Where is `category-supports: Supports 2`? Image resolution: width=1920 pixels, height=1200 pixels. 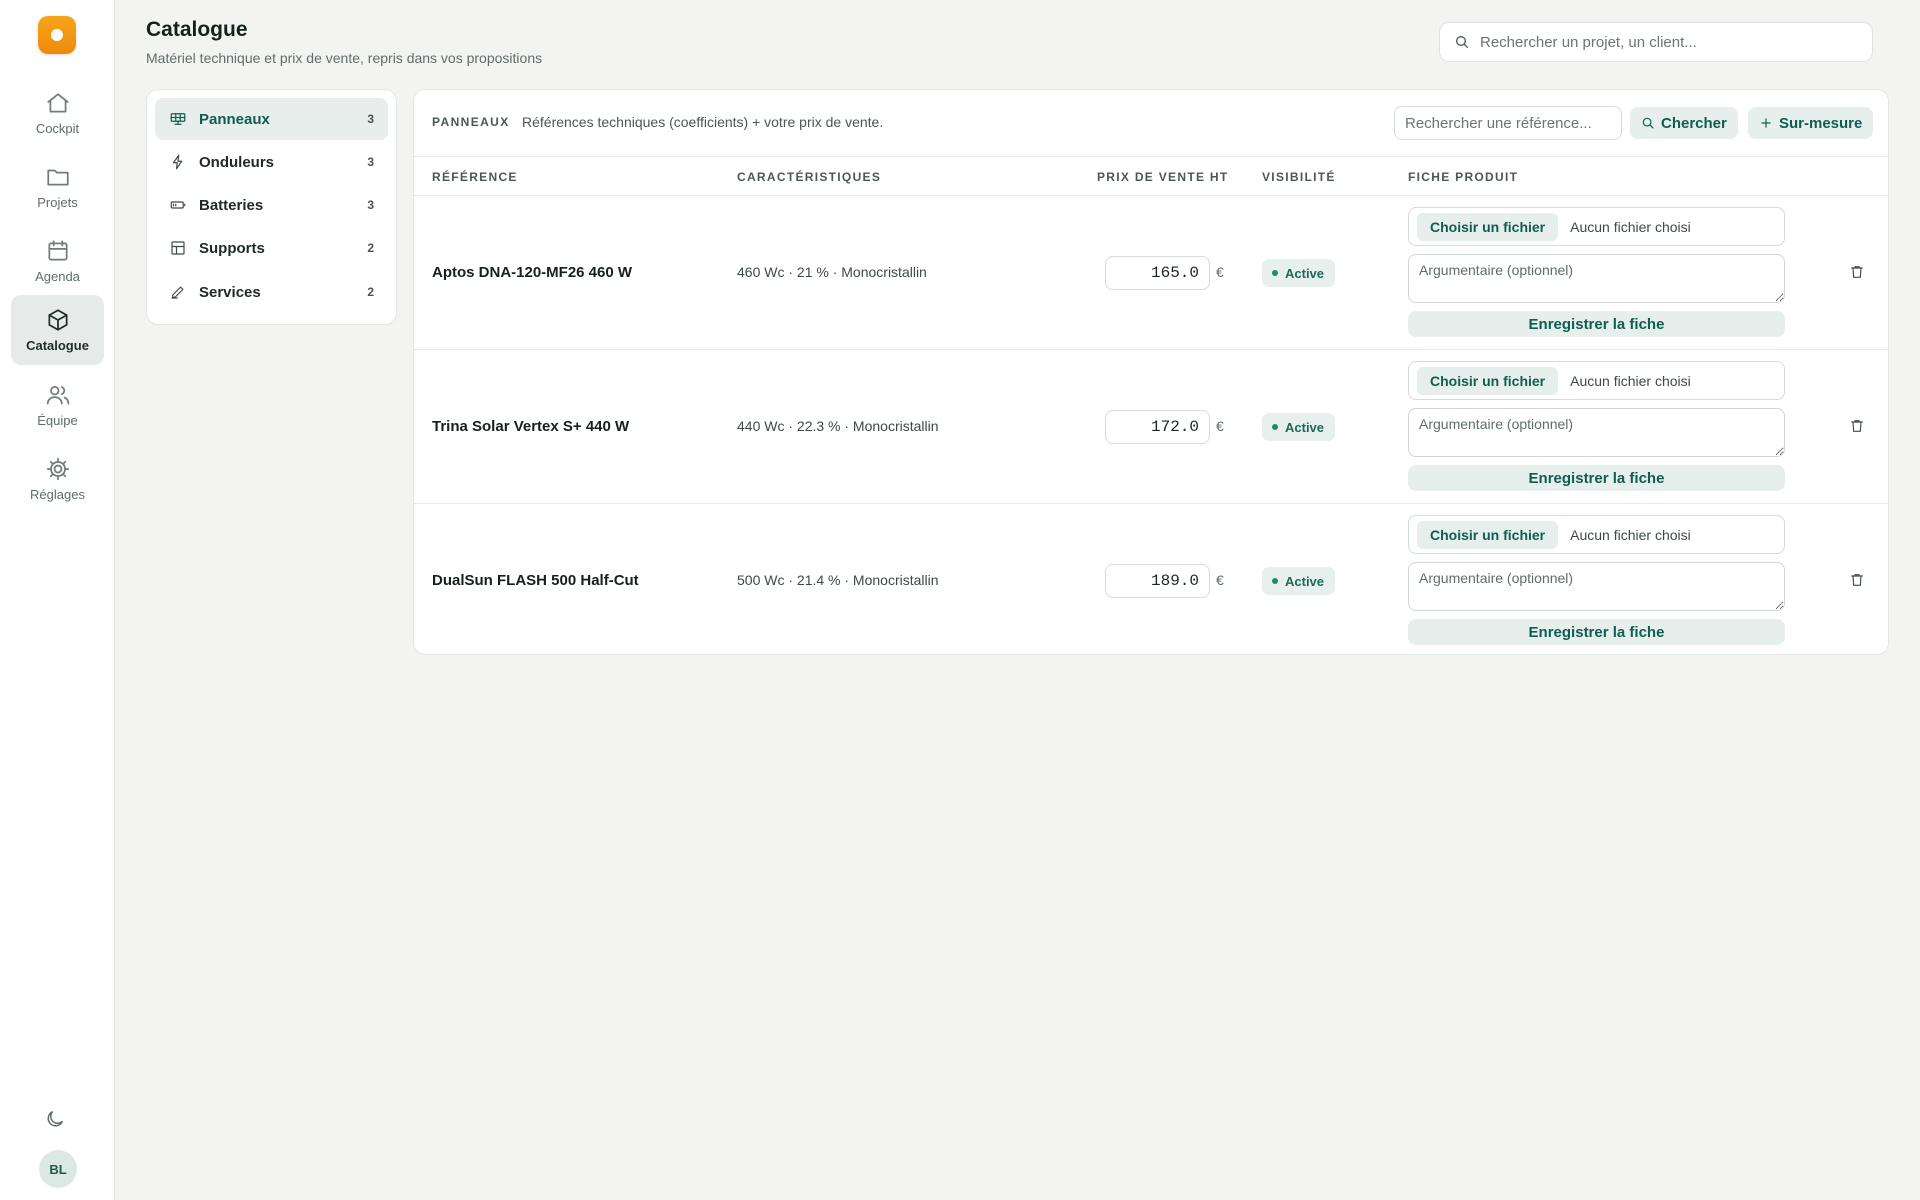
category-supports: Supports 2 is located at coordinates (271, 248).